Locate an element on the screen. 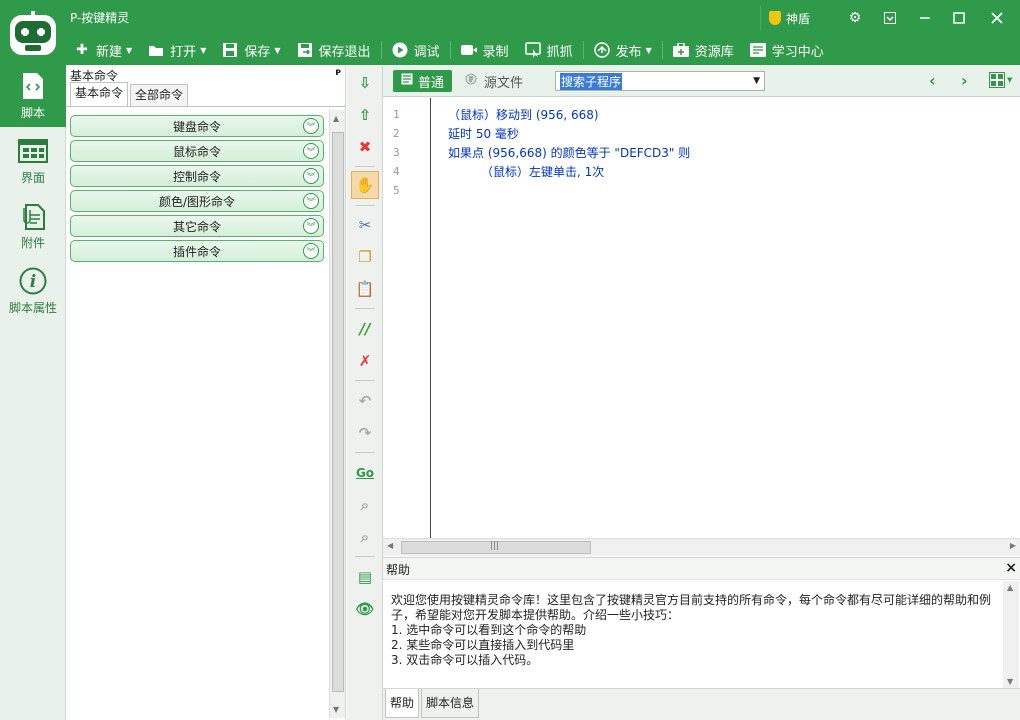  new-button: ✚ 新建 ▼ is located at coordinates (103, 50).